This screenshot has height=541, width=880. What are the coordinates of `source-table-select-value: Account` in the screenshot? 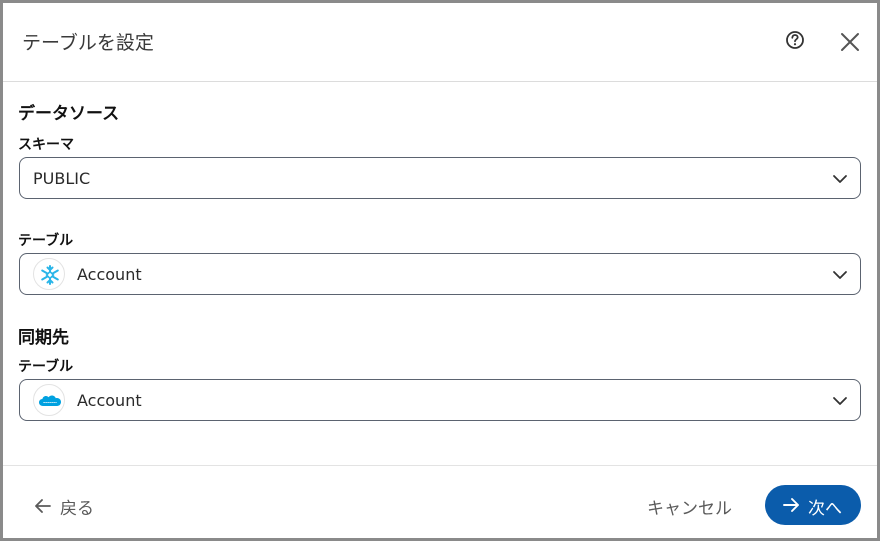 It's located at (109, 274).